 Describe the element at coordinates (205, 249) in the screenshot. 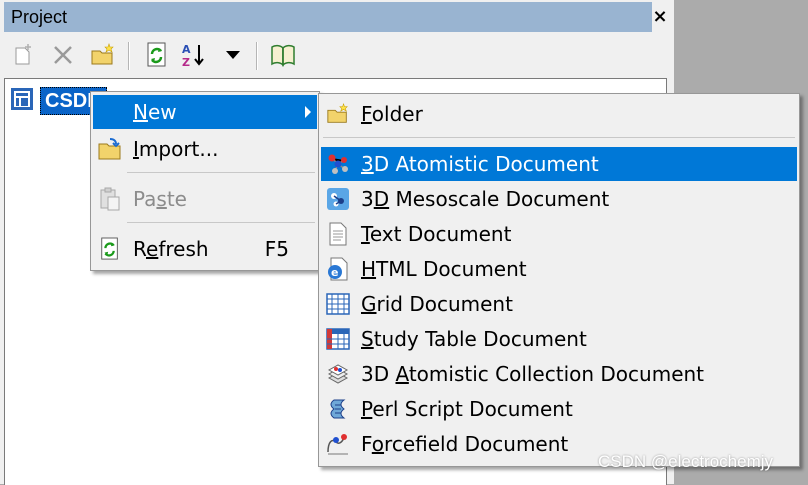

I see `menu-item-refresh: Refresh F5` at that location.